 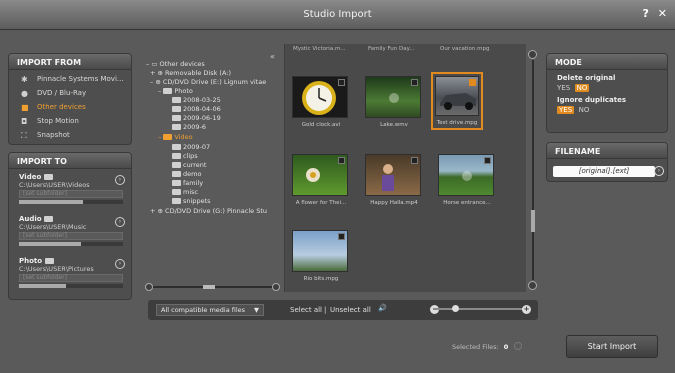 I want to click on tree-expander: – ▭, so click(x=151, y=64).